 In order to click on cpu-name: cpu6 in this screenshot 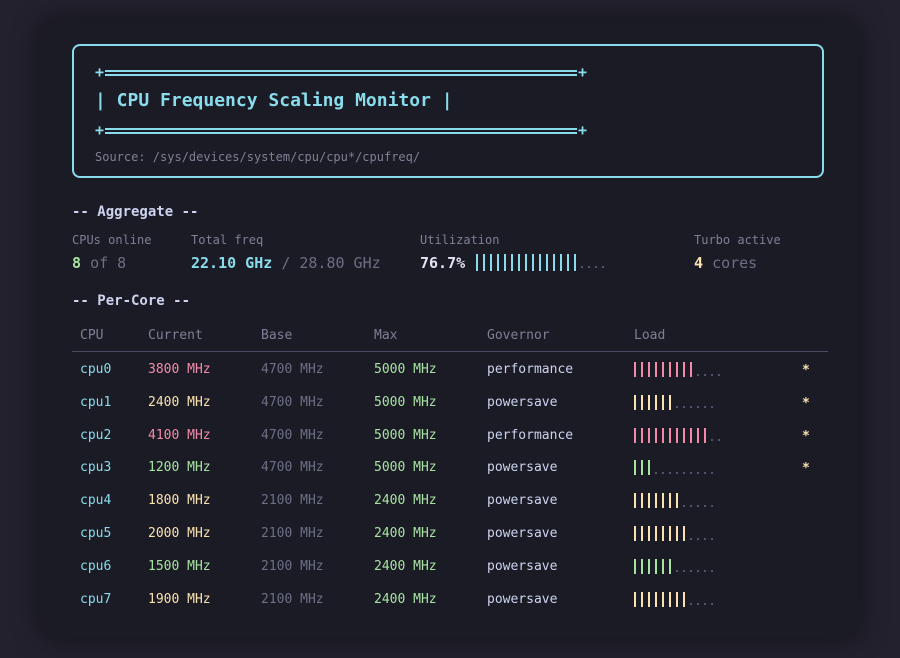, I will do `click(96, 566)`.